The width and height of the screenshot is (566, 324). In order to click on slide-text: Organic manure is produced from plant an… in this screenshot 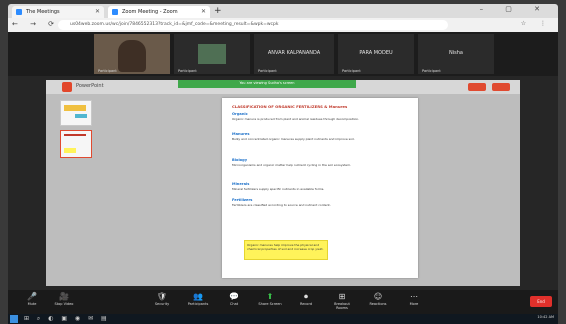, I will do `click(296, 119)`.